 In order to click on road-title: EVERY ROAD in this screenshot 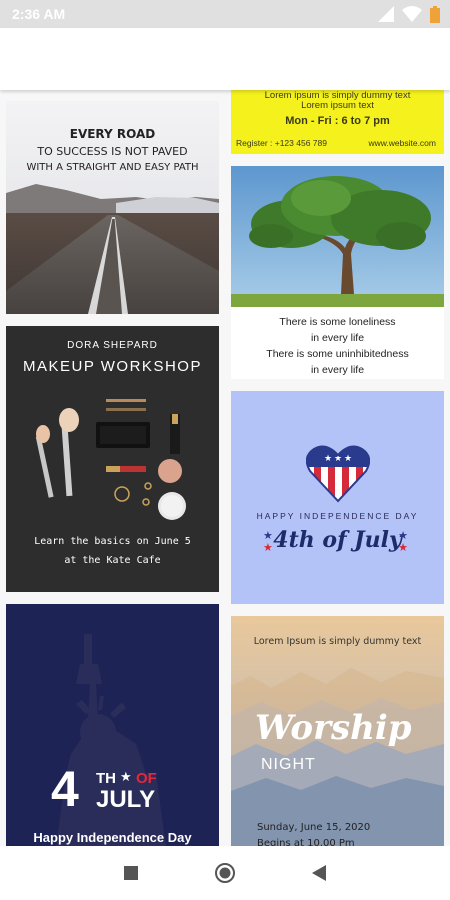, I will do `click(112, 134)`.